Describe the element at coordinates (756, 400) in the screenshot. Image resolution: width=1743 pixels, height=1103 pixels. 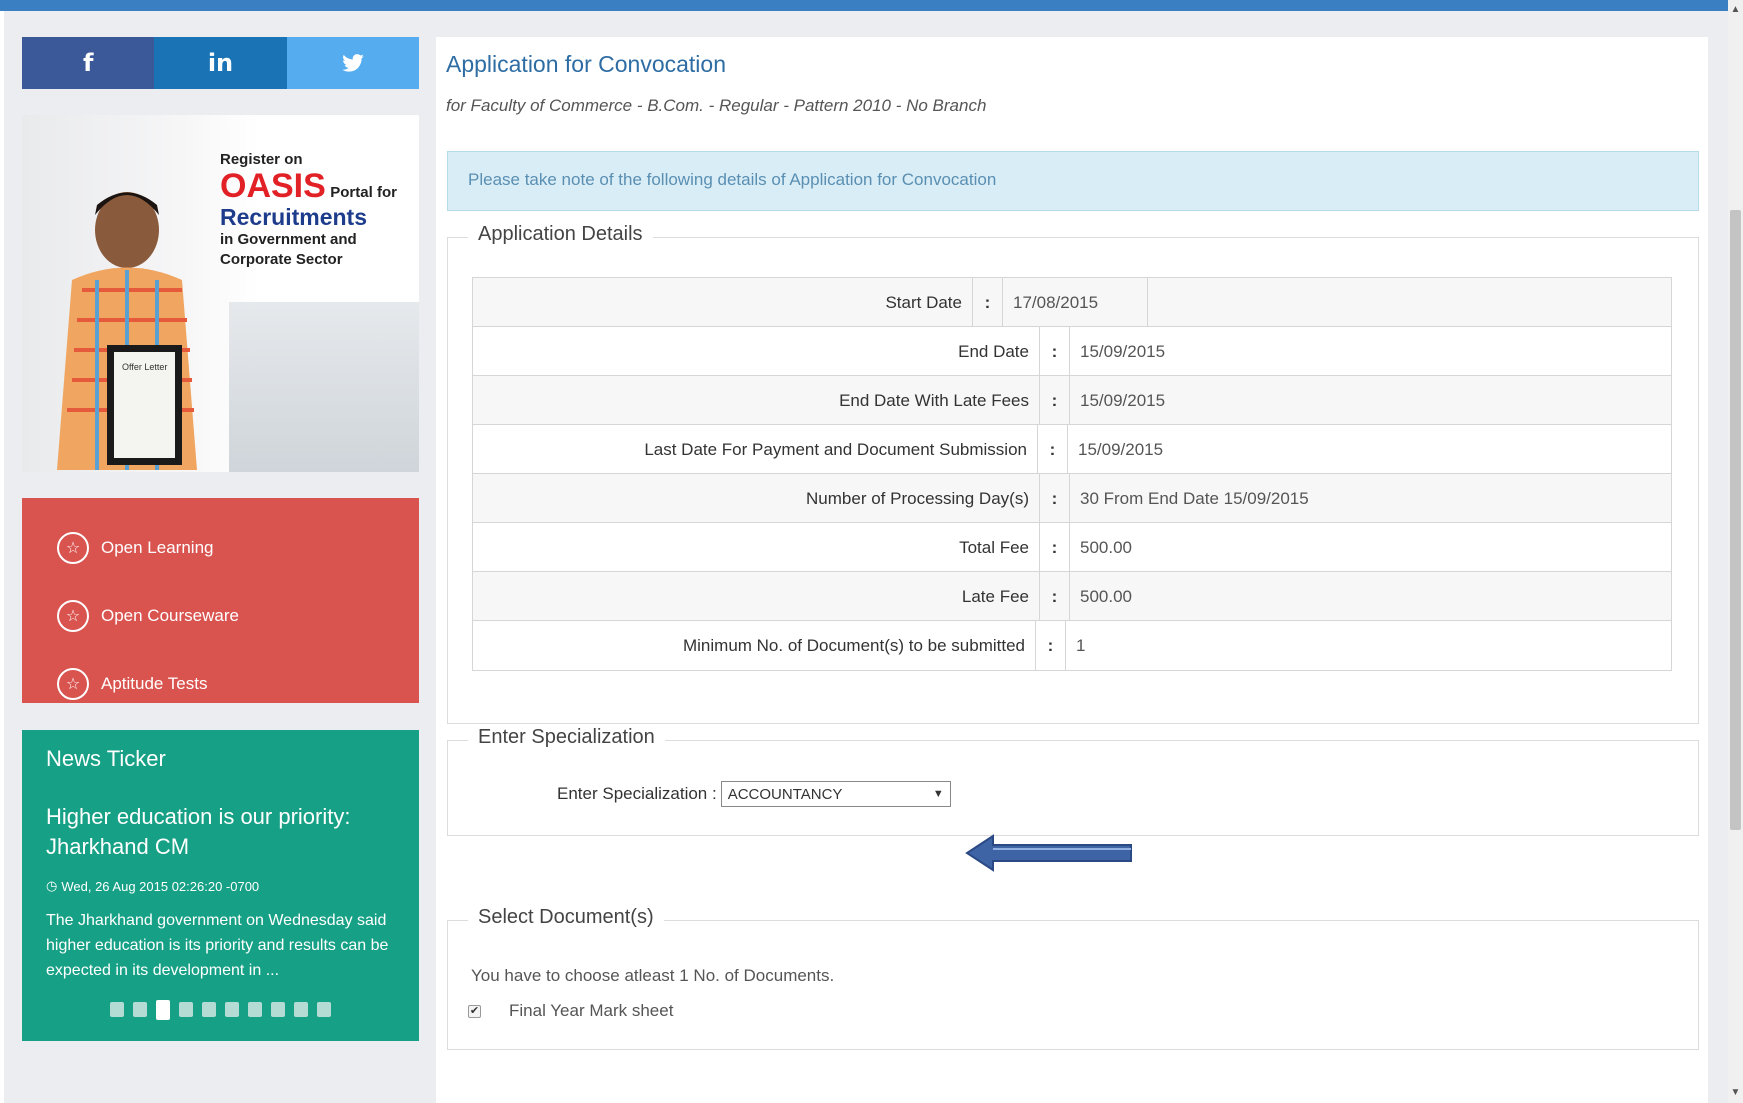
I see `row-label: End Date With Late Fees` at that location.